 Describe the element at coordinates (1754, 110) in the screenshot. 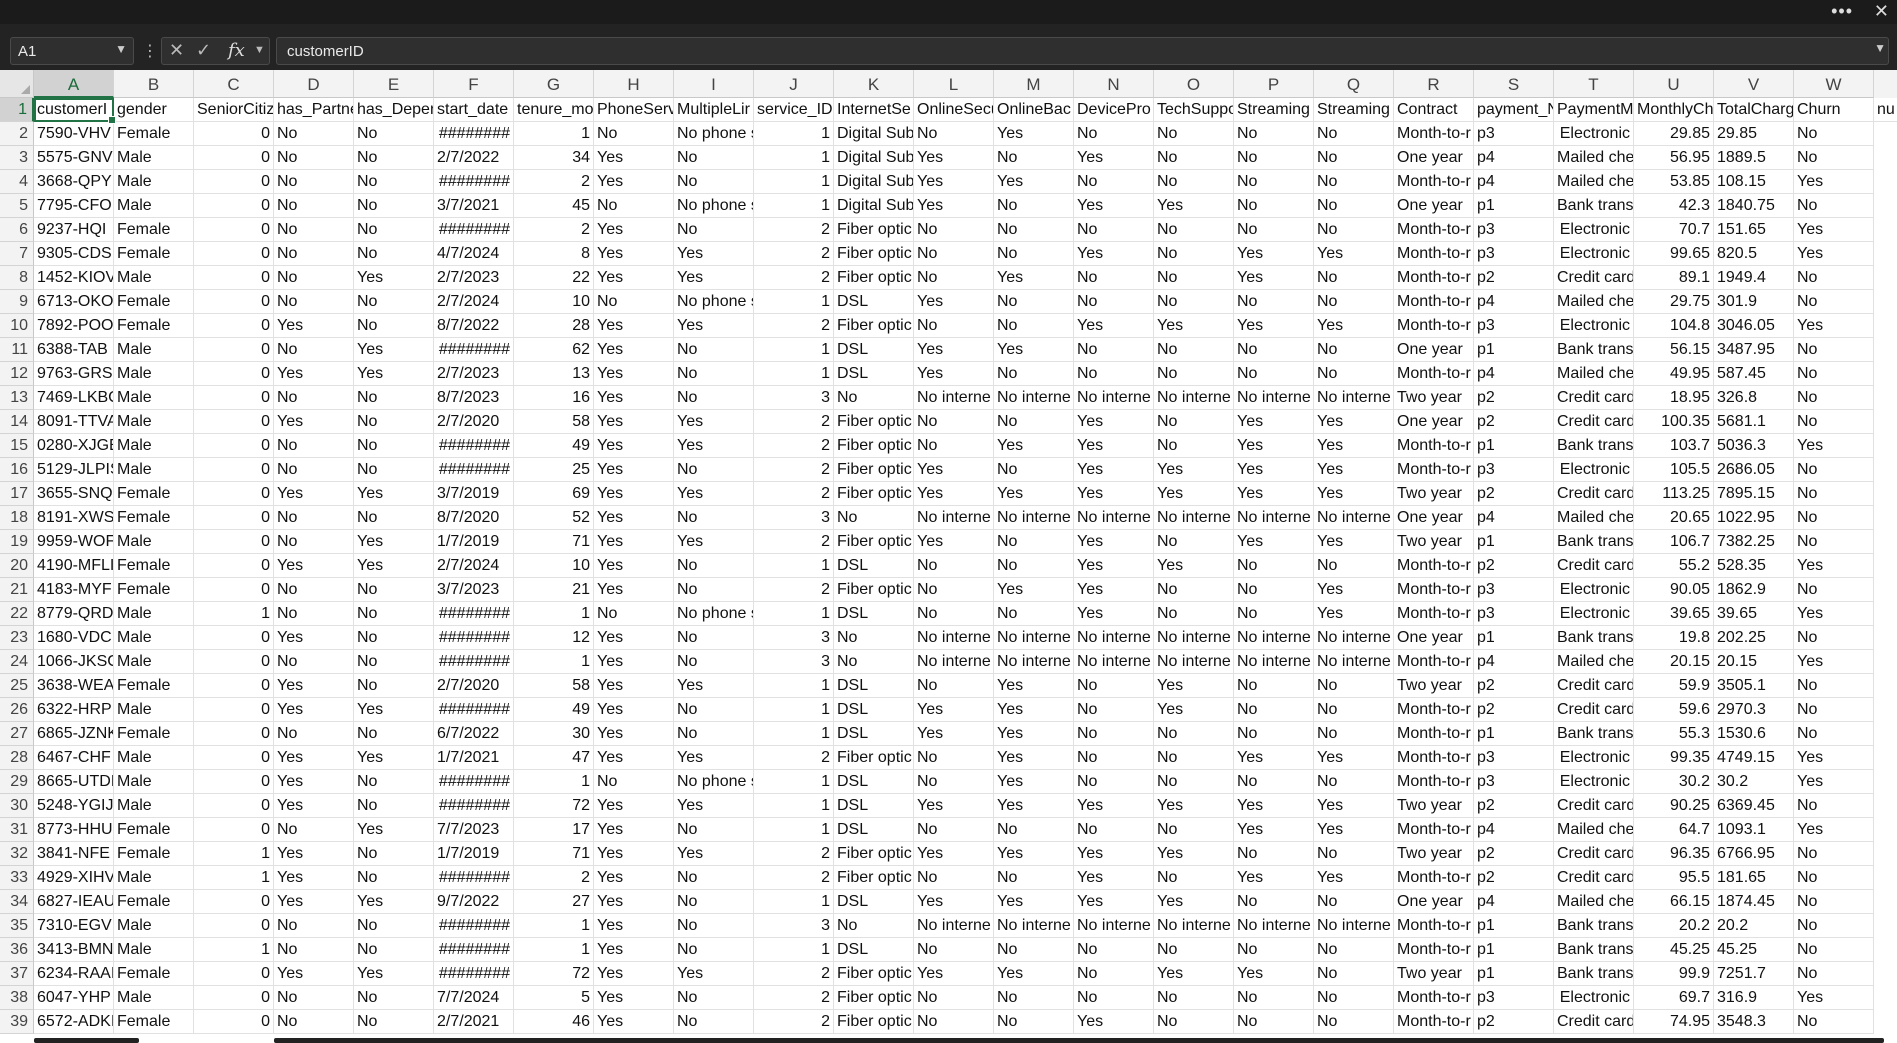

I see `cell: TotalCharg` at that location.